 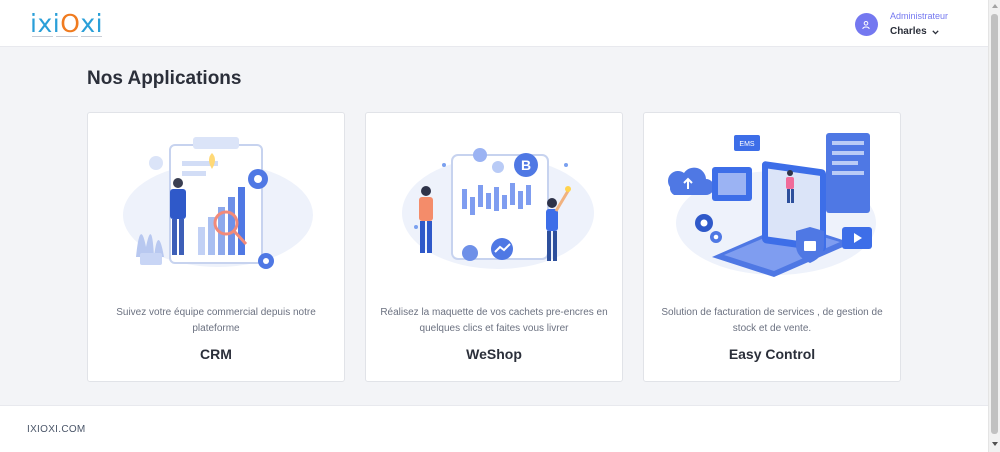 What do you see at coordinates (164, 78) in the screenshot?
I see `page-title: Nos Applications` at bounding box center [164, 78].